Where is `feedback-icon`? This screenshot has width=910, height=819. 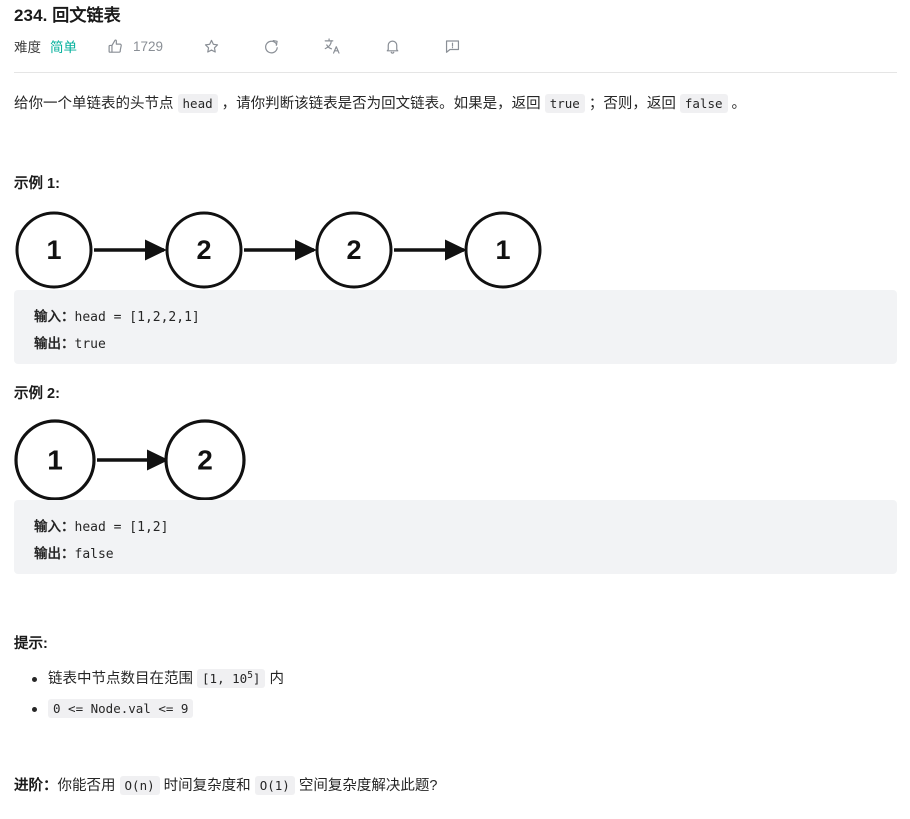 feedback-icon is located at coordinates (452, 46).